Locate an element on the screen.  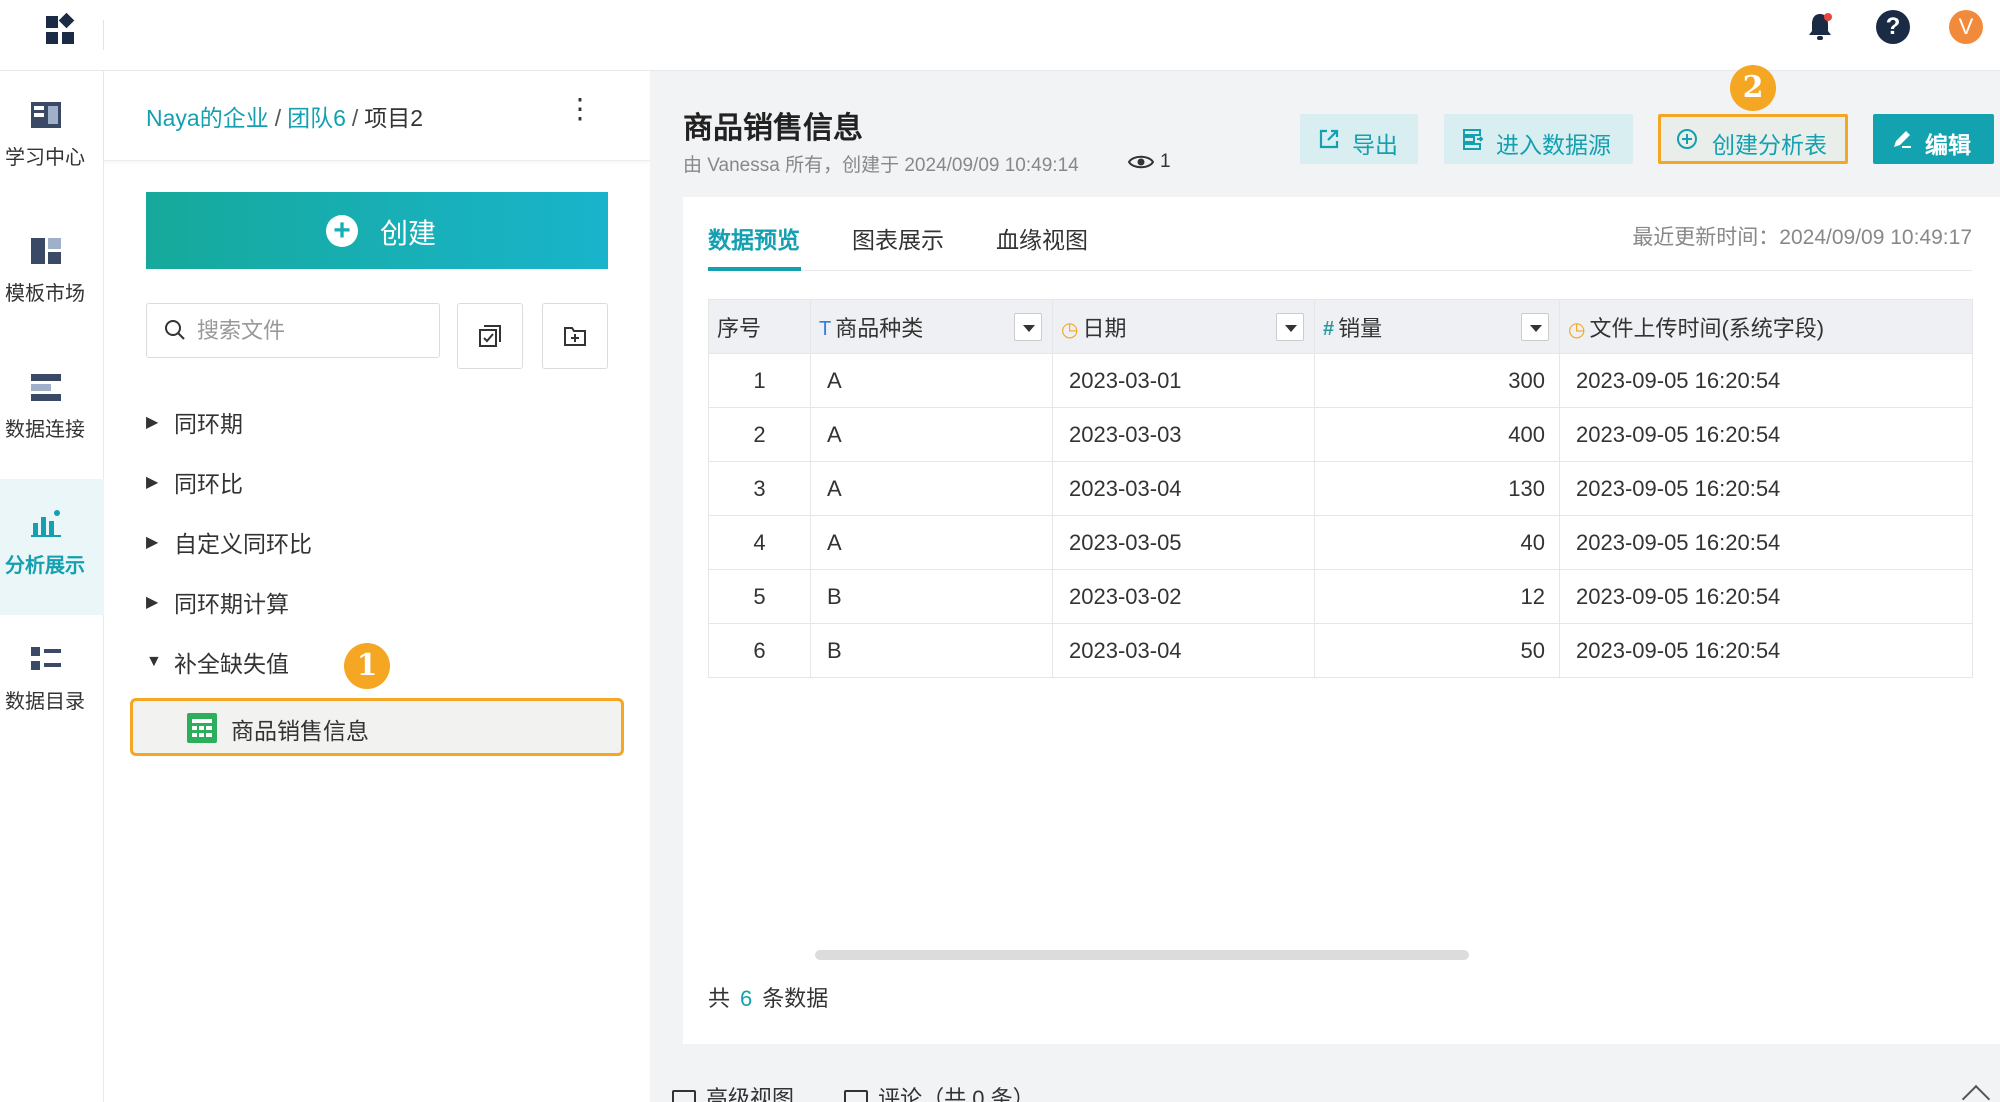
edit-pen-icon is located at coordinates (1902, 139).